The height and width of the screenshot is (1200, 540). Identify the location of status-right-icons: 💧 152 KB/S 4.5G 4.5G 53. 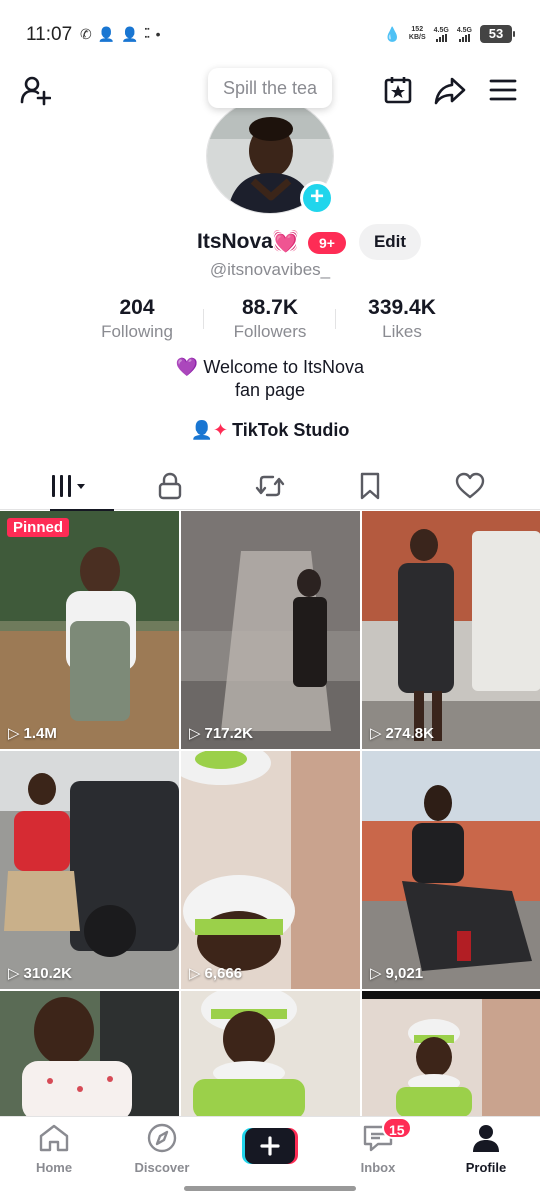
(449, 34).